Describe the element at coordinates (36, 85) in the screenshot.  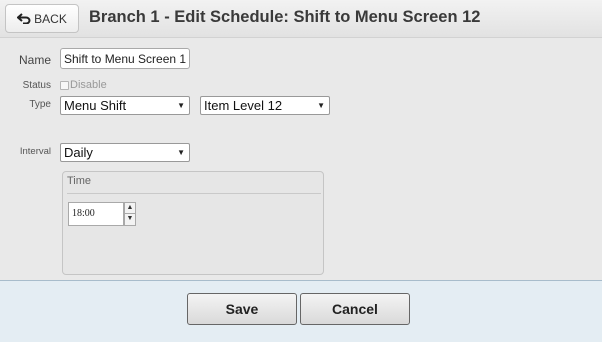
I see `status-label: Status` at that location.